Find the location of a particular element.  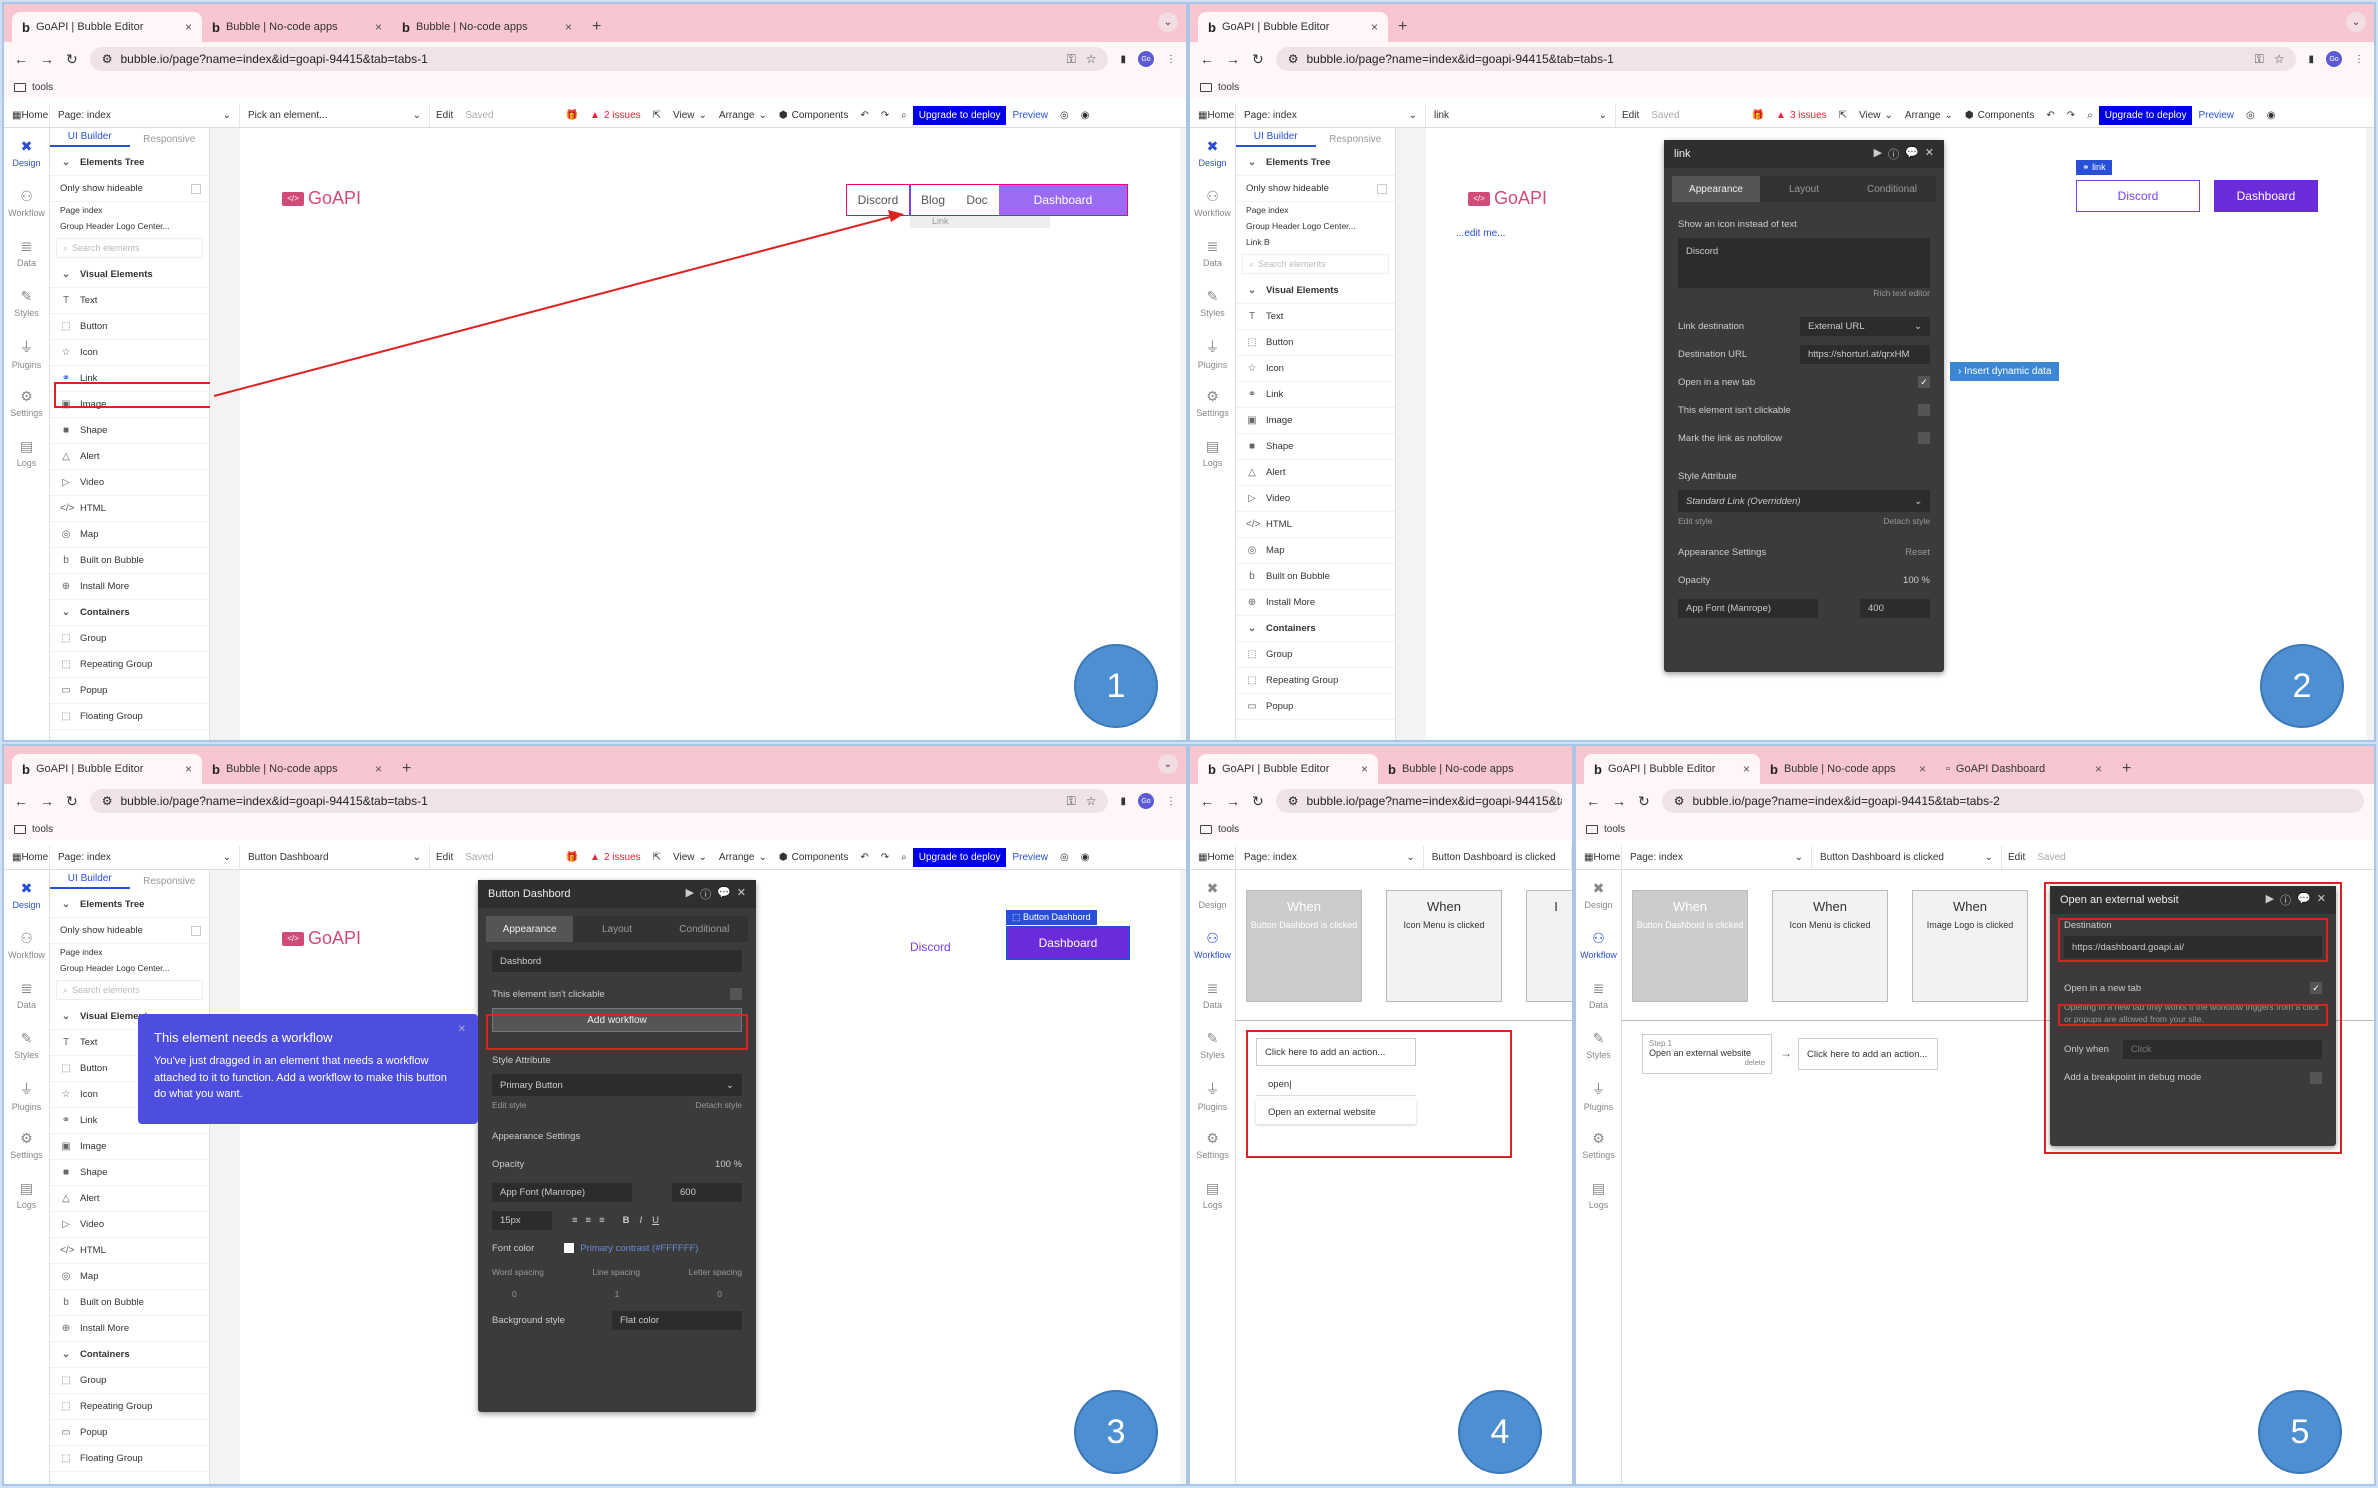

avatar: Go is located at coordinates (2334, 59).